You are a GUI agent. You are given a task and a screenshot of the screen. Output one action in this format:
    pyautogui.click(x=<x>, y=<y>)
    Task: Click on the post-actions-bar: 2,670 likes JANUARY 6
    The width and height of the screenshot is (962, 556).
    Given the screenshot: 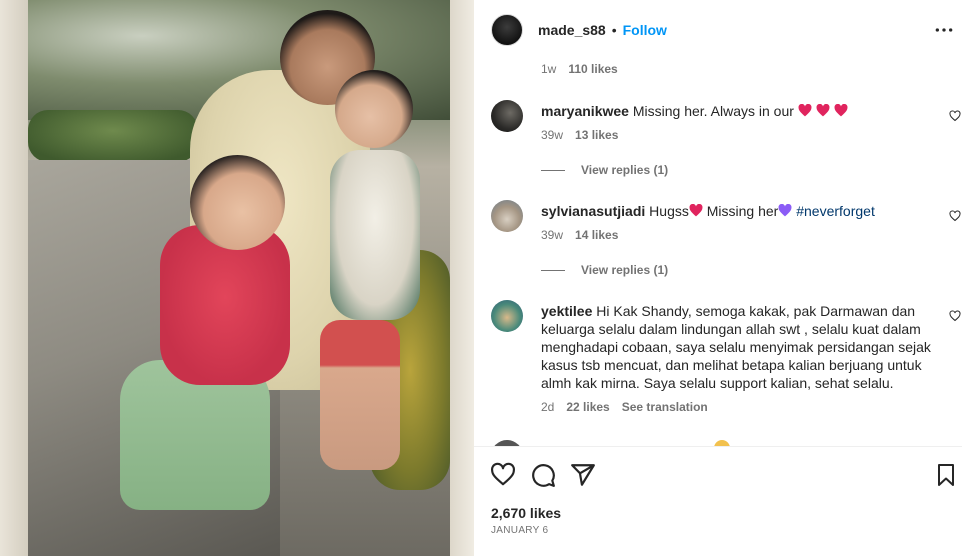 What is the action you would take?
    pyautogui.click(x=718, y=491)
    